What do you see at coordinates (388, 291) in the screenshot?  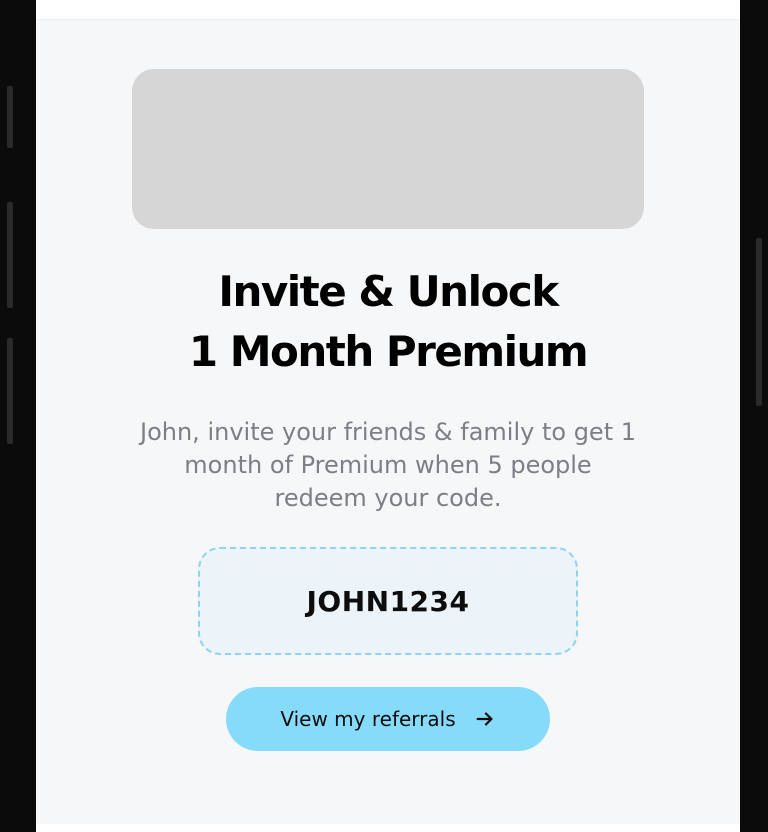 I see `title-line-1: Invite & Unlock` at bounding box center [388, 291].